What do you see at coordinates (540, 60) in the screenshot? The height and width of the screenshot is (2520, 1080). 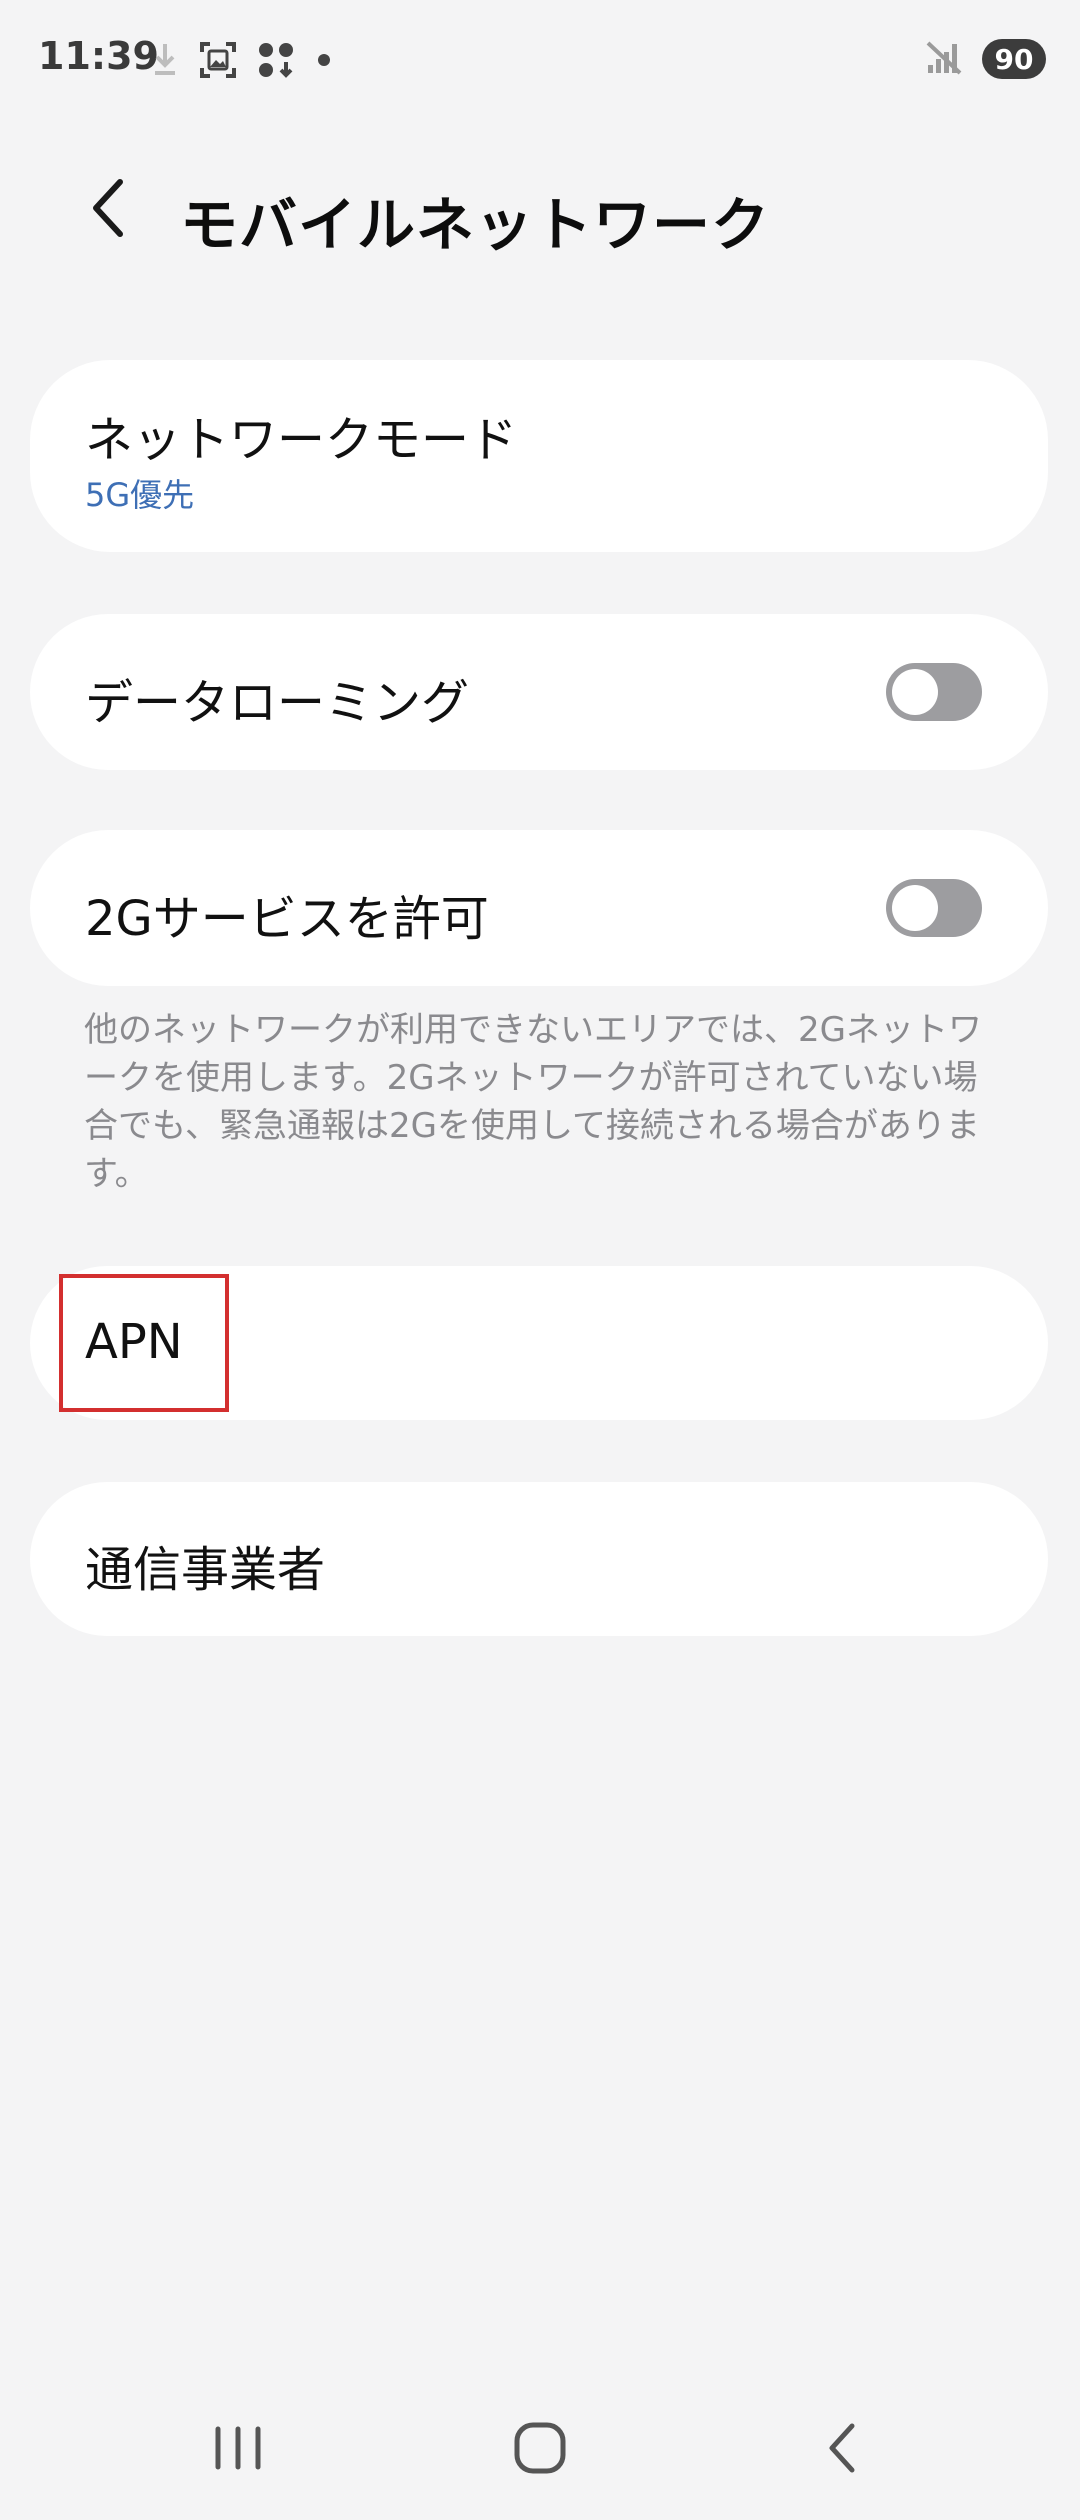 I see `status-bar: 11:39 90` at bounding box center [540, 60].